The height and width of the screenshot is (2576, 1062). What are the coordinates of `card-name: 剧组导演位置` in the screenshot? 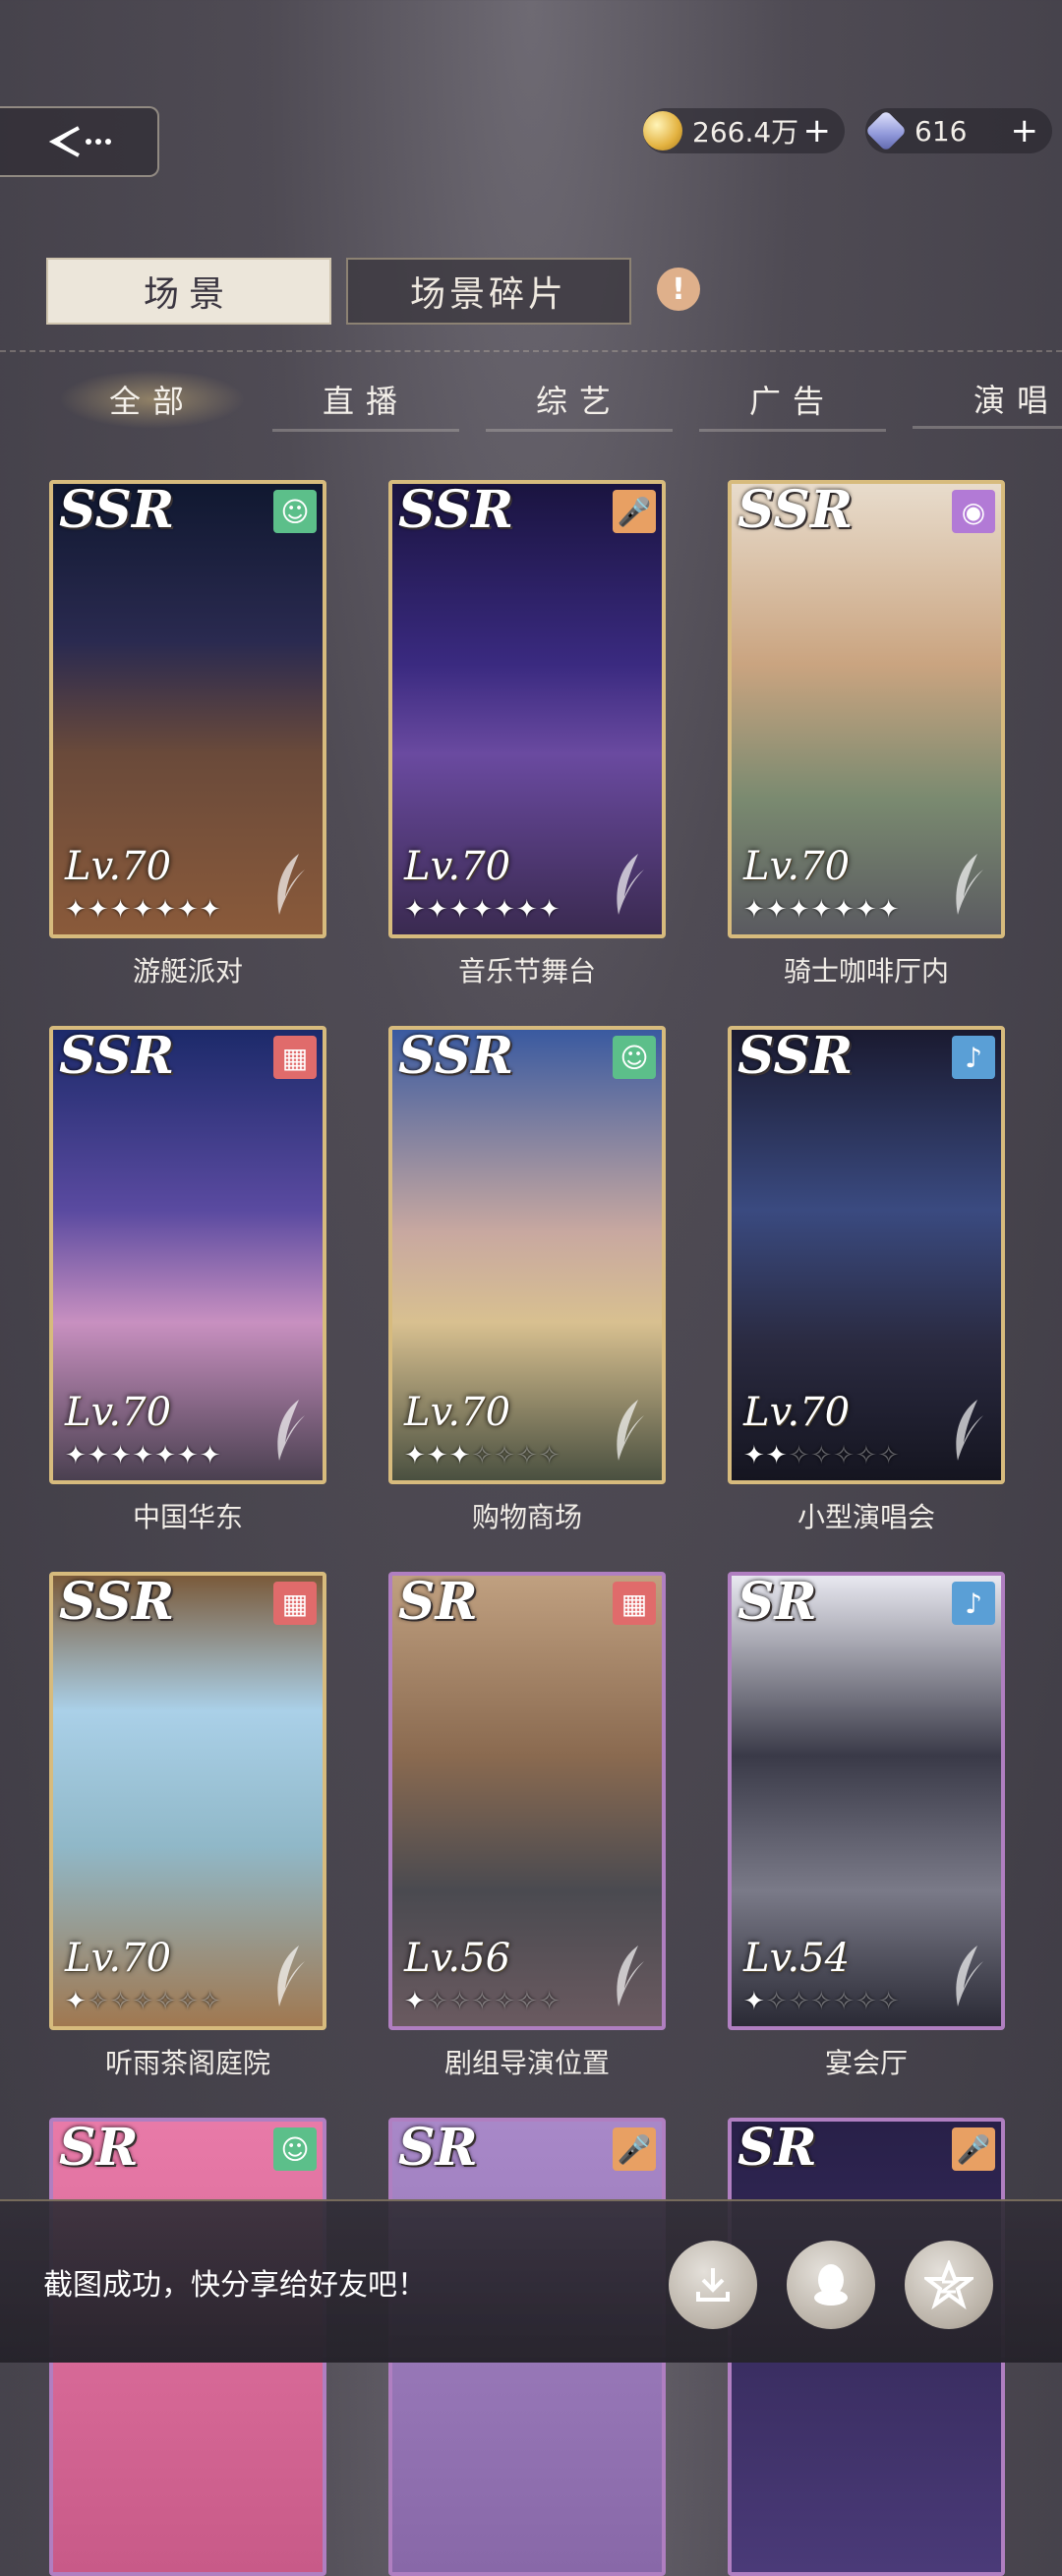 It's located at (526, 2063).